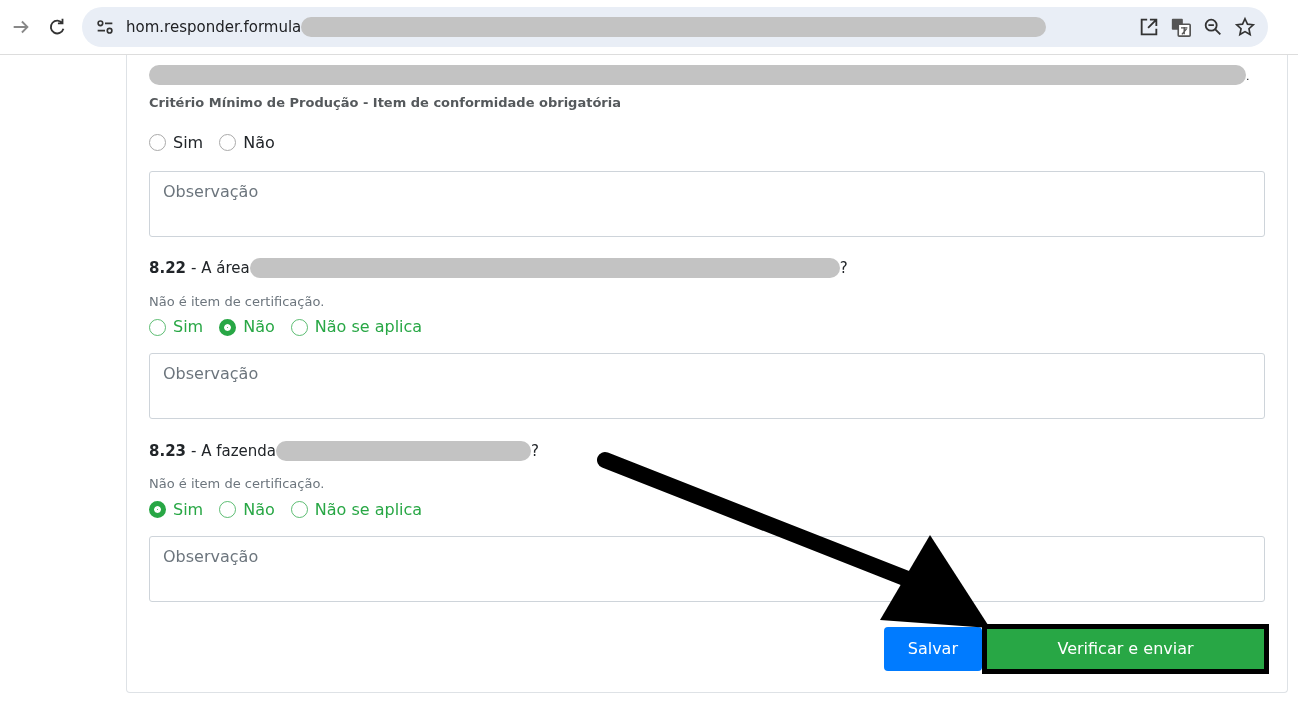  I want to click on bookmark-star-icon, so click(1245, 27).